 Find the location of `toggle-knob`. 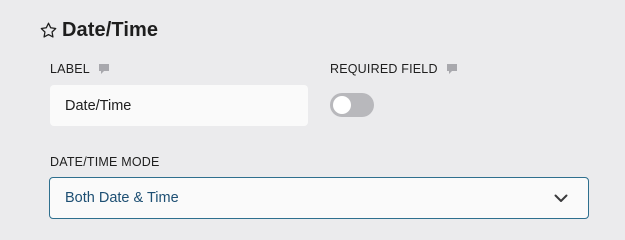

toggle-knob is located at coordinates (342, 105).